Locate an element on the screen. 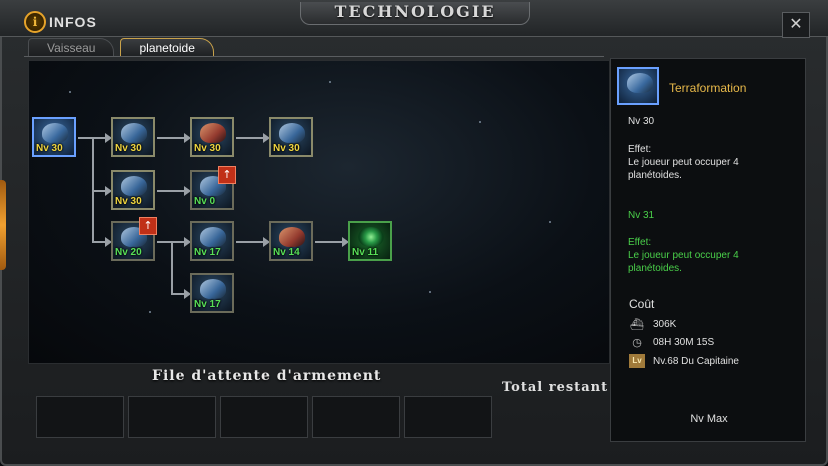  tech-node: Nv 11 is located at coordinates (370, 241).